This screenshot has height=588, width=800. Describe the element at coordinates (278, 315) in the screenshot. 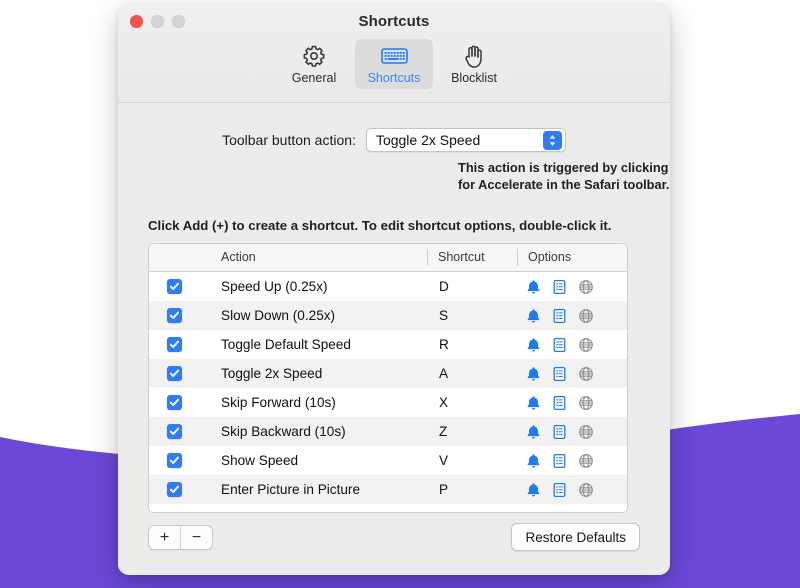

I see `row-action-label: Slow Down (0.25x)` at that location.